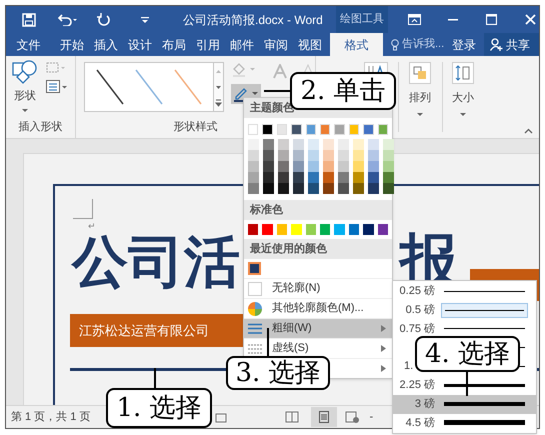  I want to click on weight-option: 0.75 磅, so click(464, 329).